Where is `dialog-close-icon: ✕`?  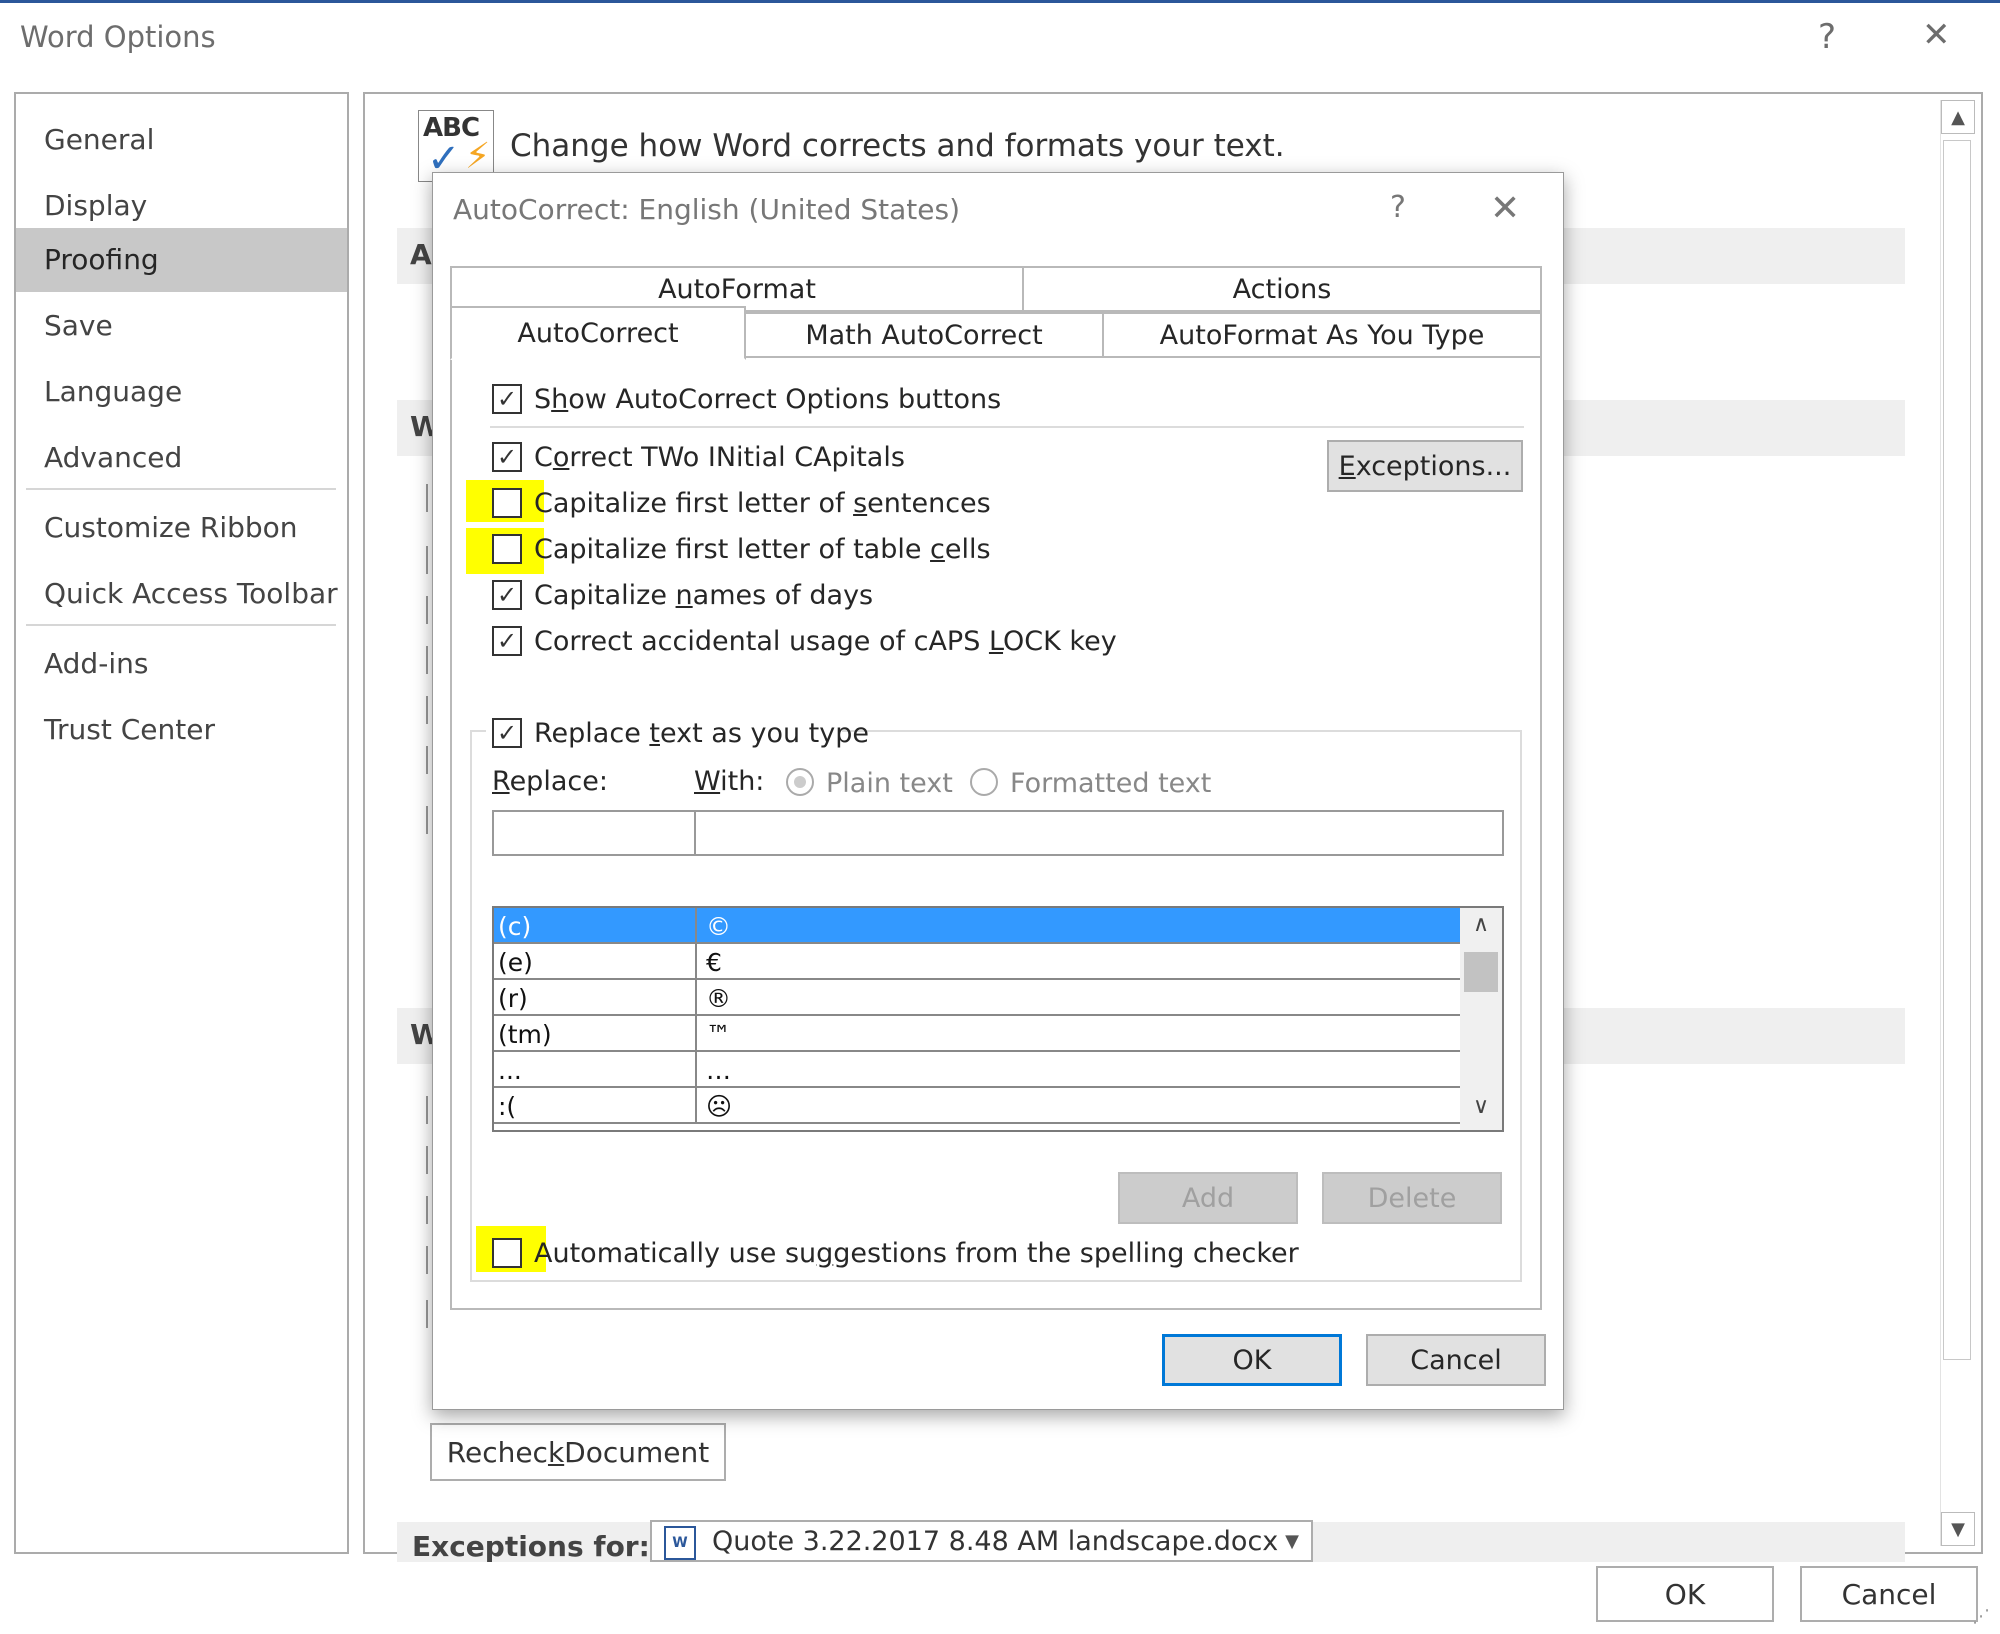 dialog-close-icon: ✕ is located at coordinates (1505, 208).